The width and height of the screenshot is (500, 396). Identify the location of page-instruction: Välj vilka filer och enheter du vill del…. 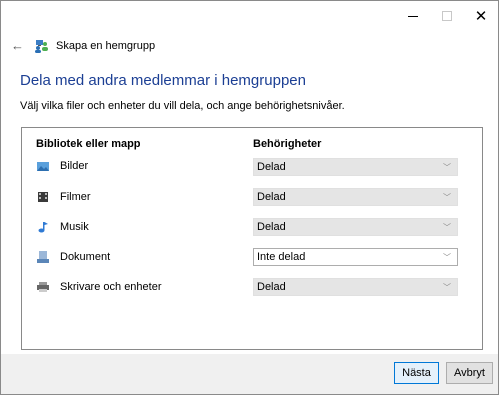
(182, 106).